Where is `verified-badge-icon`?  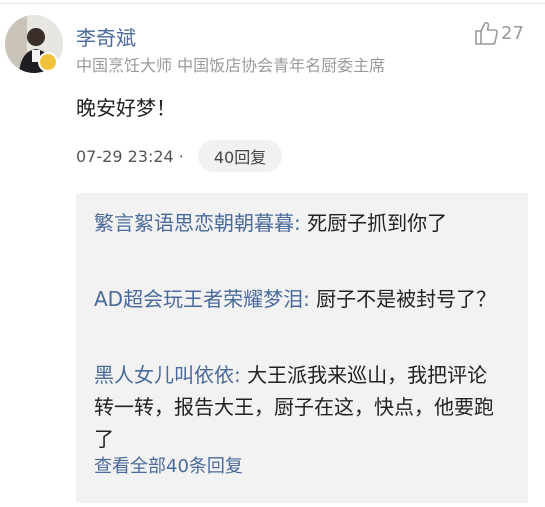 verified-badge-icon is located at coordinates (48, 62).